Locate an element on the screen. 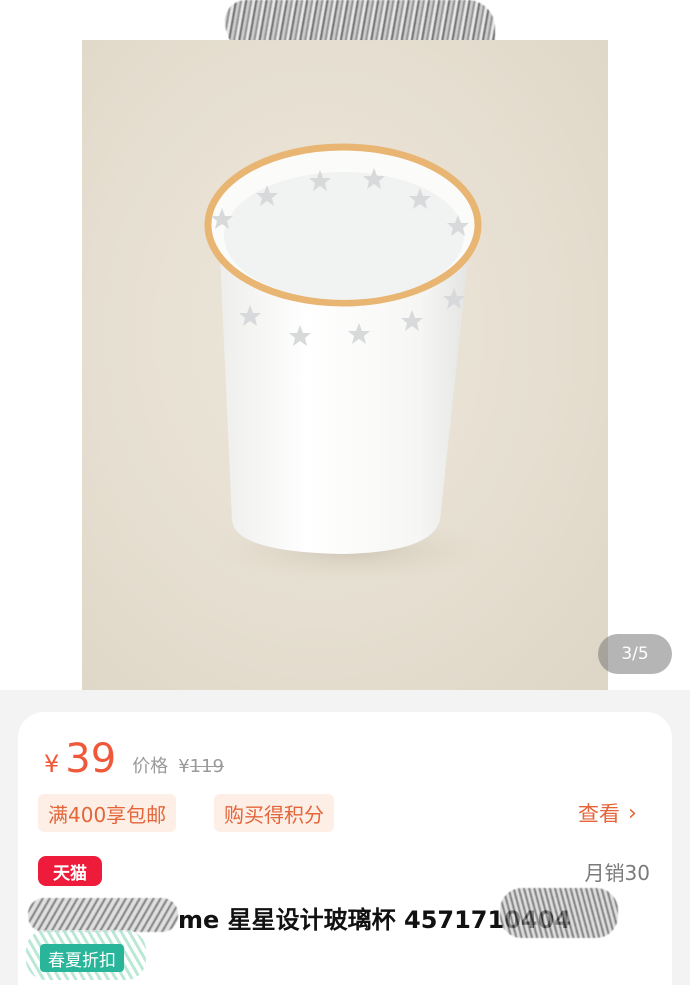 This screenshot has height=1002, width=690. current-price: 39 is located at coordinates (91, 759).